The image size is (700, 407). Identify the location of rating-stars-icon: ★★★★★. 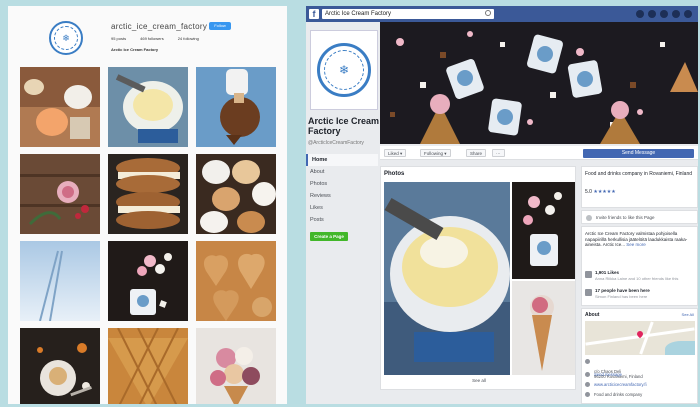
(604, 192).